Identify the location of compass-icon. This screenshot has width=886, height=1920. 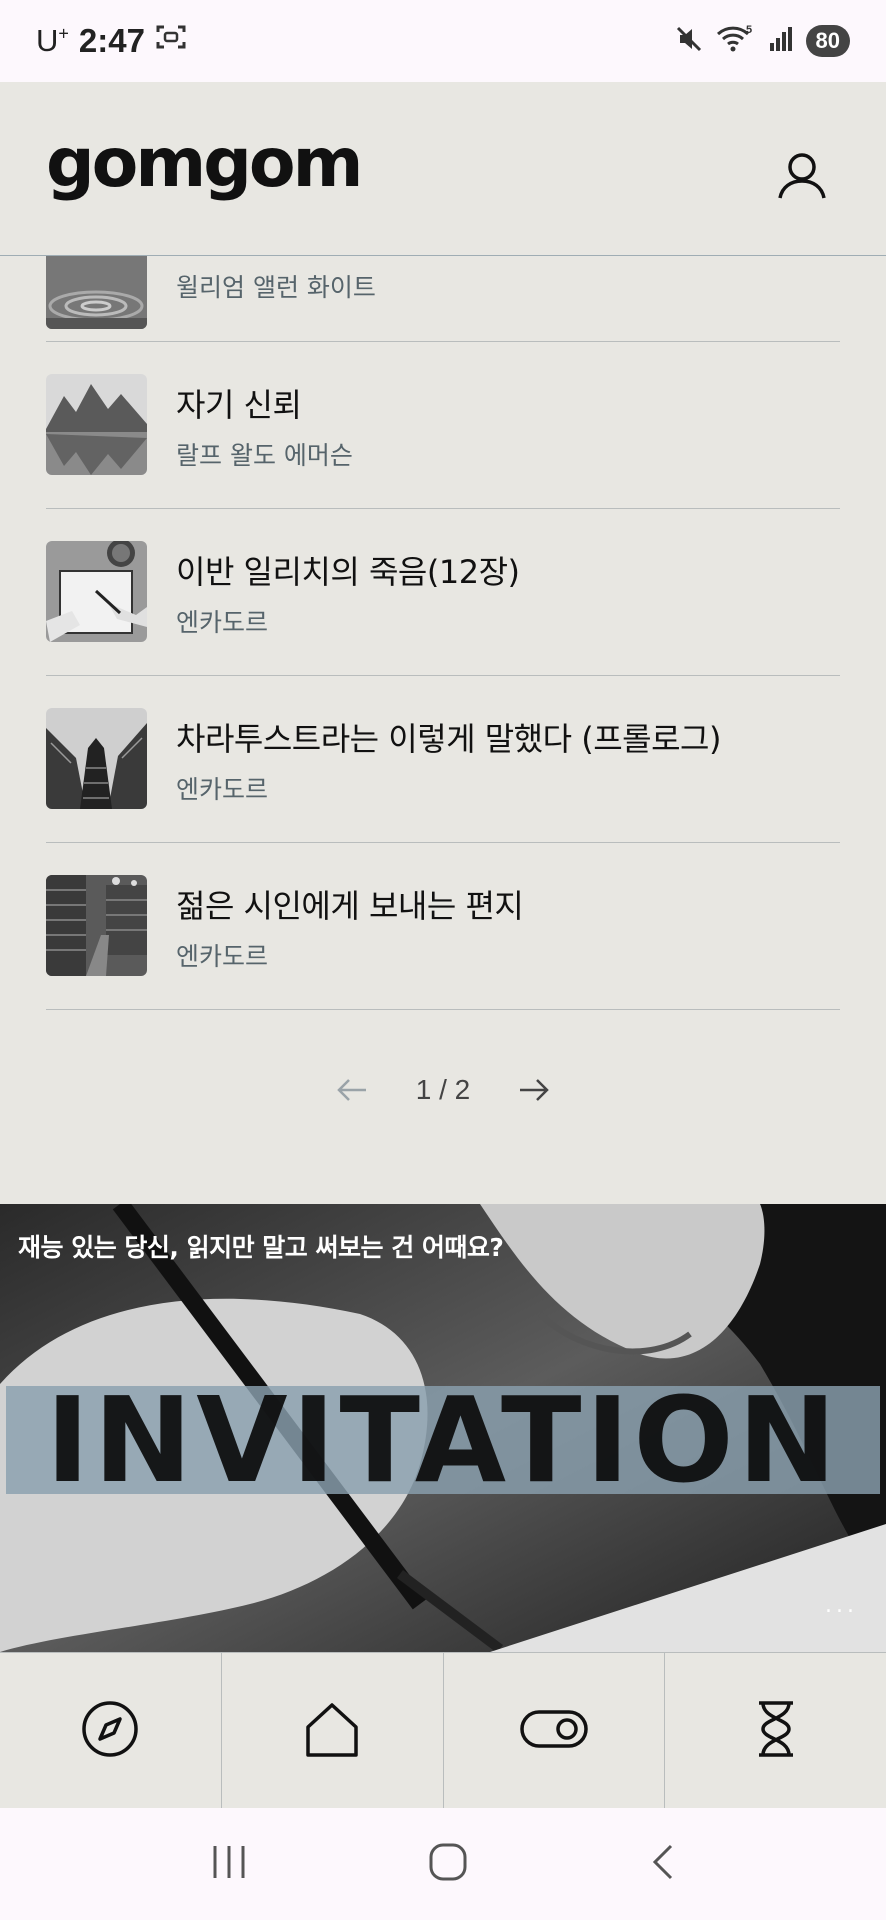
(110, 1731).